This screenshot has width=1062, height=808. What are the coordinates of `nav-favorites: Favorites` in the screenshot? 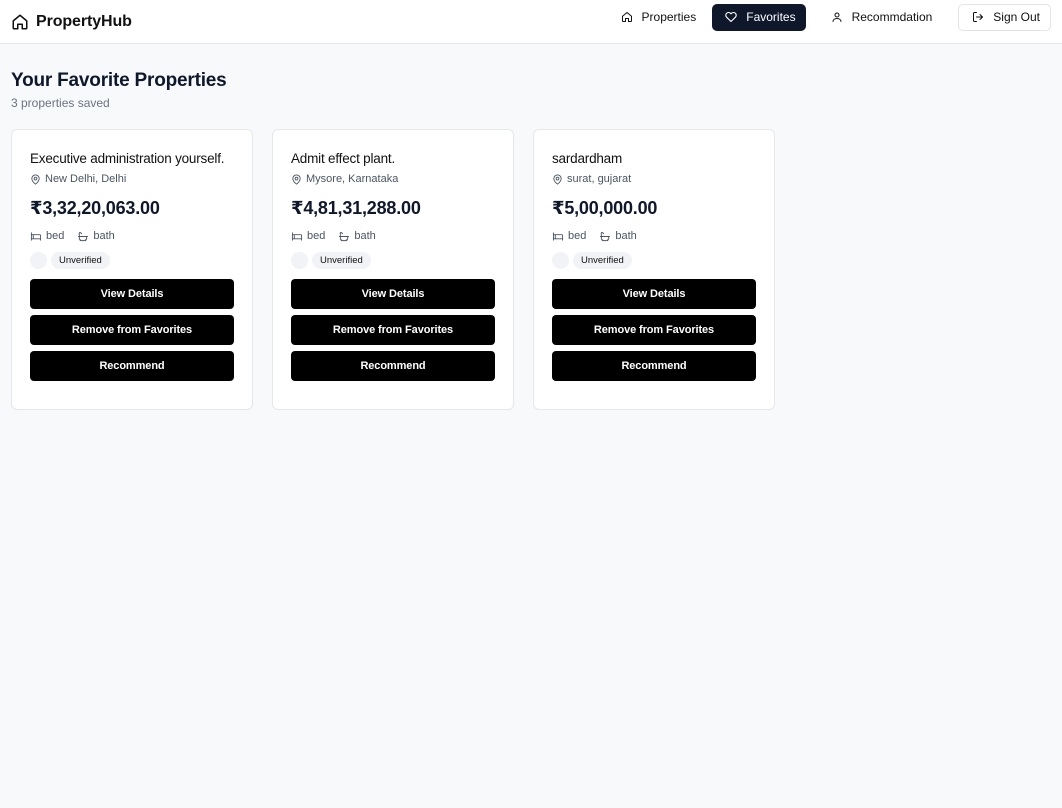 It's located at (759, 17).